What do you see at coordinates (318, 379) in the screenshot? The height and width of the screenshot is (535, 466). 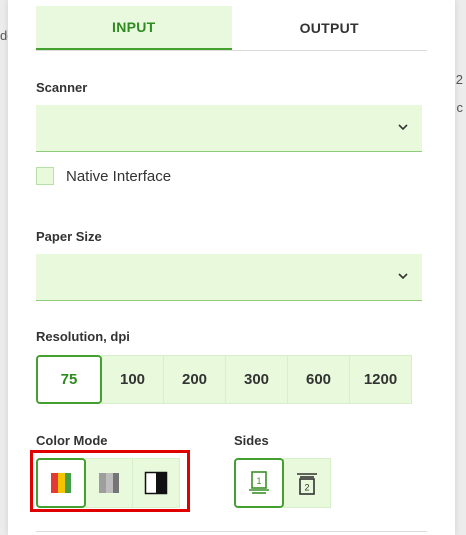 I see `resolution-option-600: 600` at bounding box center [318, 379].